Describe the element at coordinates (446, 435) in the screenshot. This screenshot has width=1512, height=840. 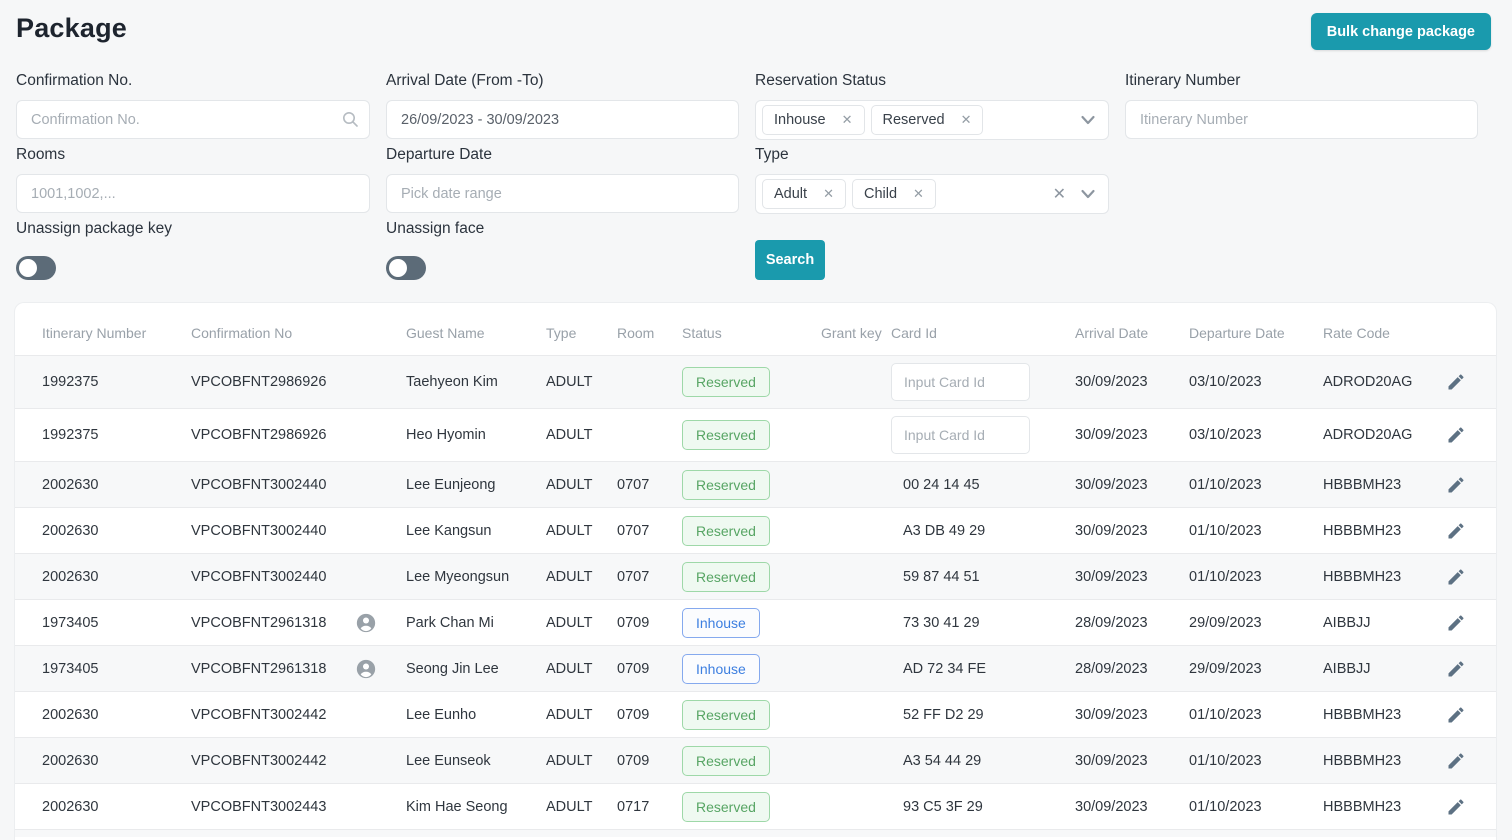
I see `guest-name: Heo Hyomin` at that location.